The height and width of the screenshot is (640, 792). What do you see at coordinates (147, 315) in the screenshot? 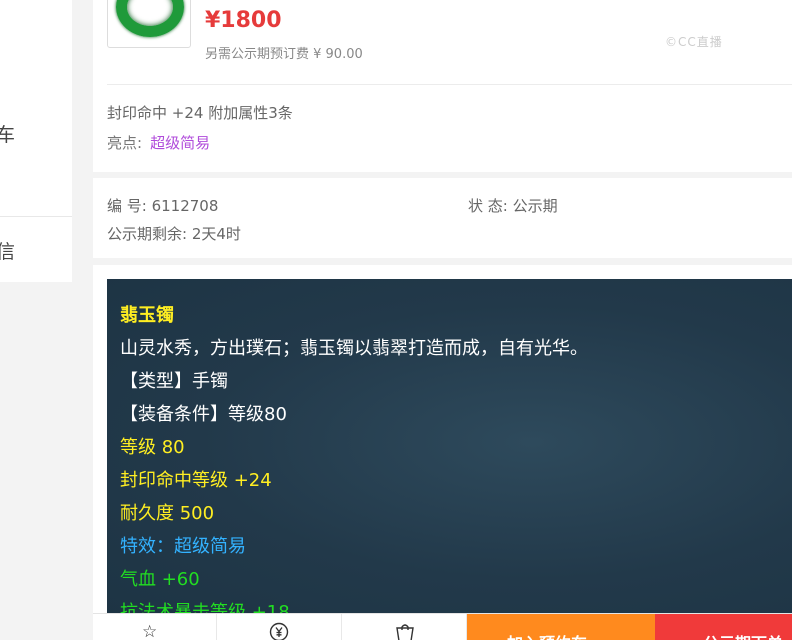
I see `desc-item-name: 翡玉镯` at bounding box center [147, 315].